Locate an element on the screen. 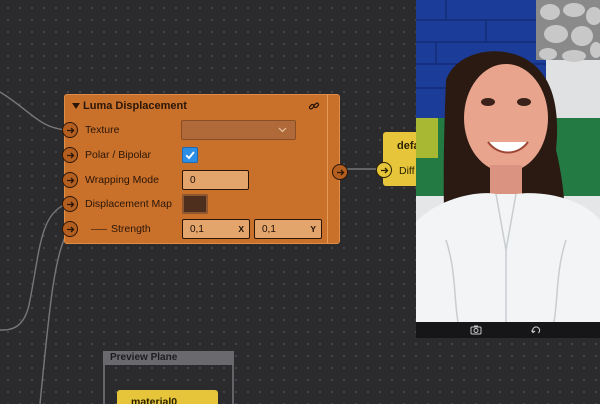 This screenshot has width=600, height=404. y-axis-tag: Y is located at coordinates (313, 229).